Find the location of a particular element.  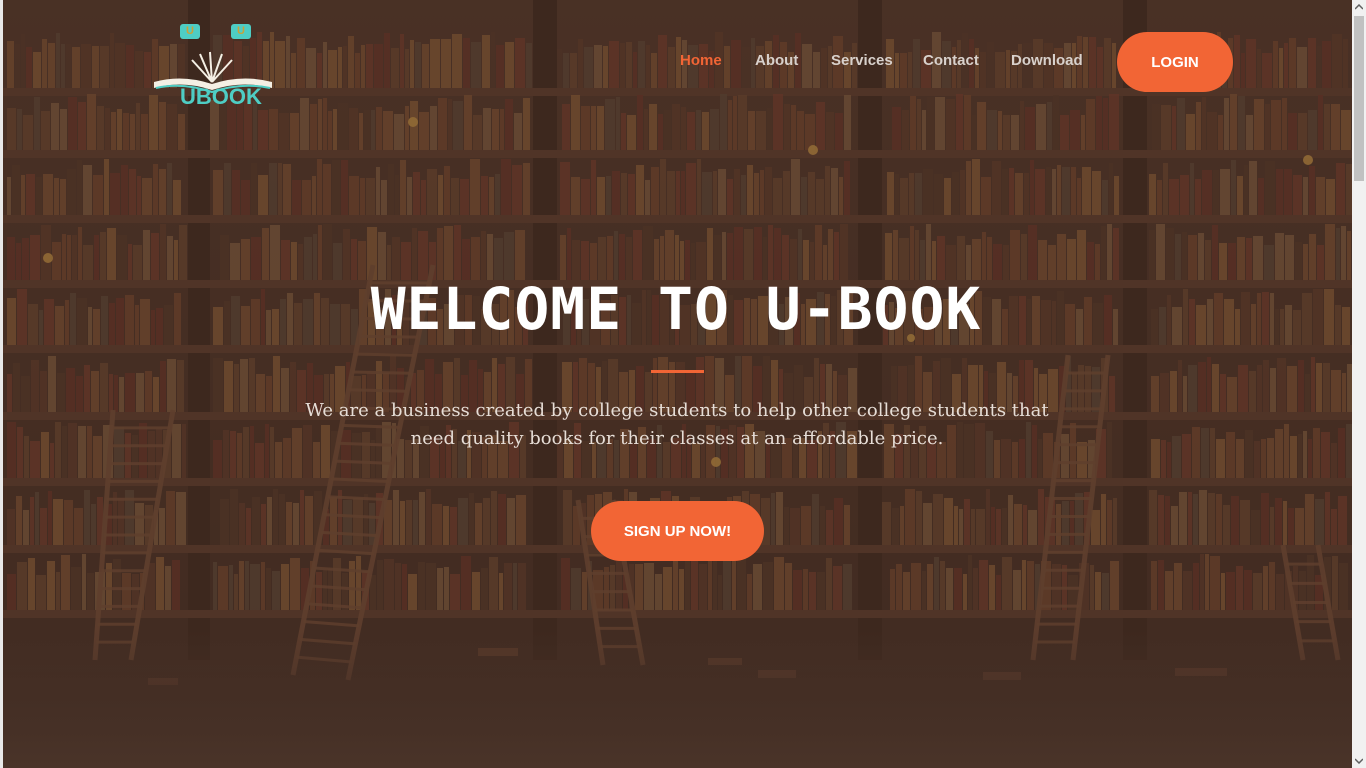

scrollbar-thumb is located at coordinates (1359, 98).